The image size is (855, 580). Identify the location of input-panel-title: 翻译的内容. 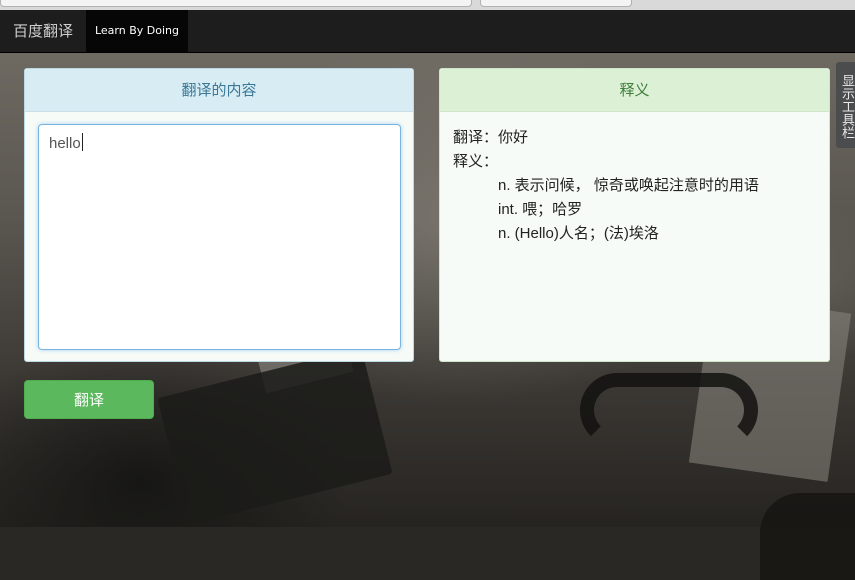
(219, 90).